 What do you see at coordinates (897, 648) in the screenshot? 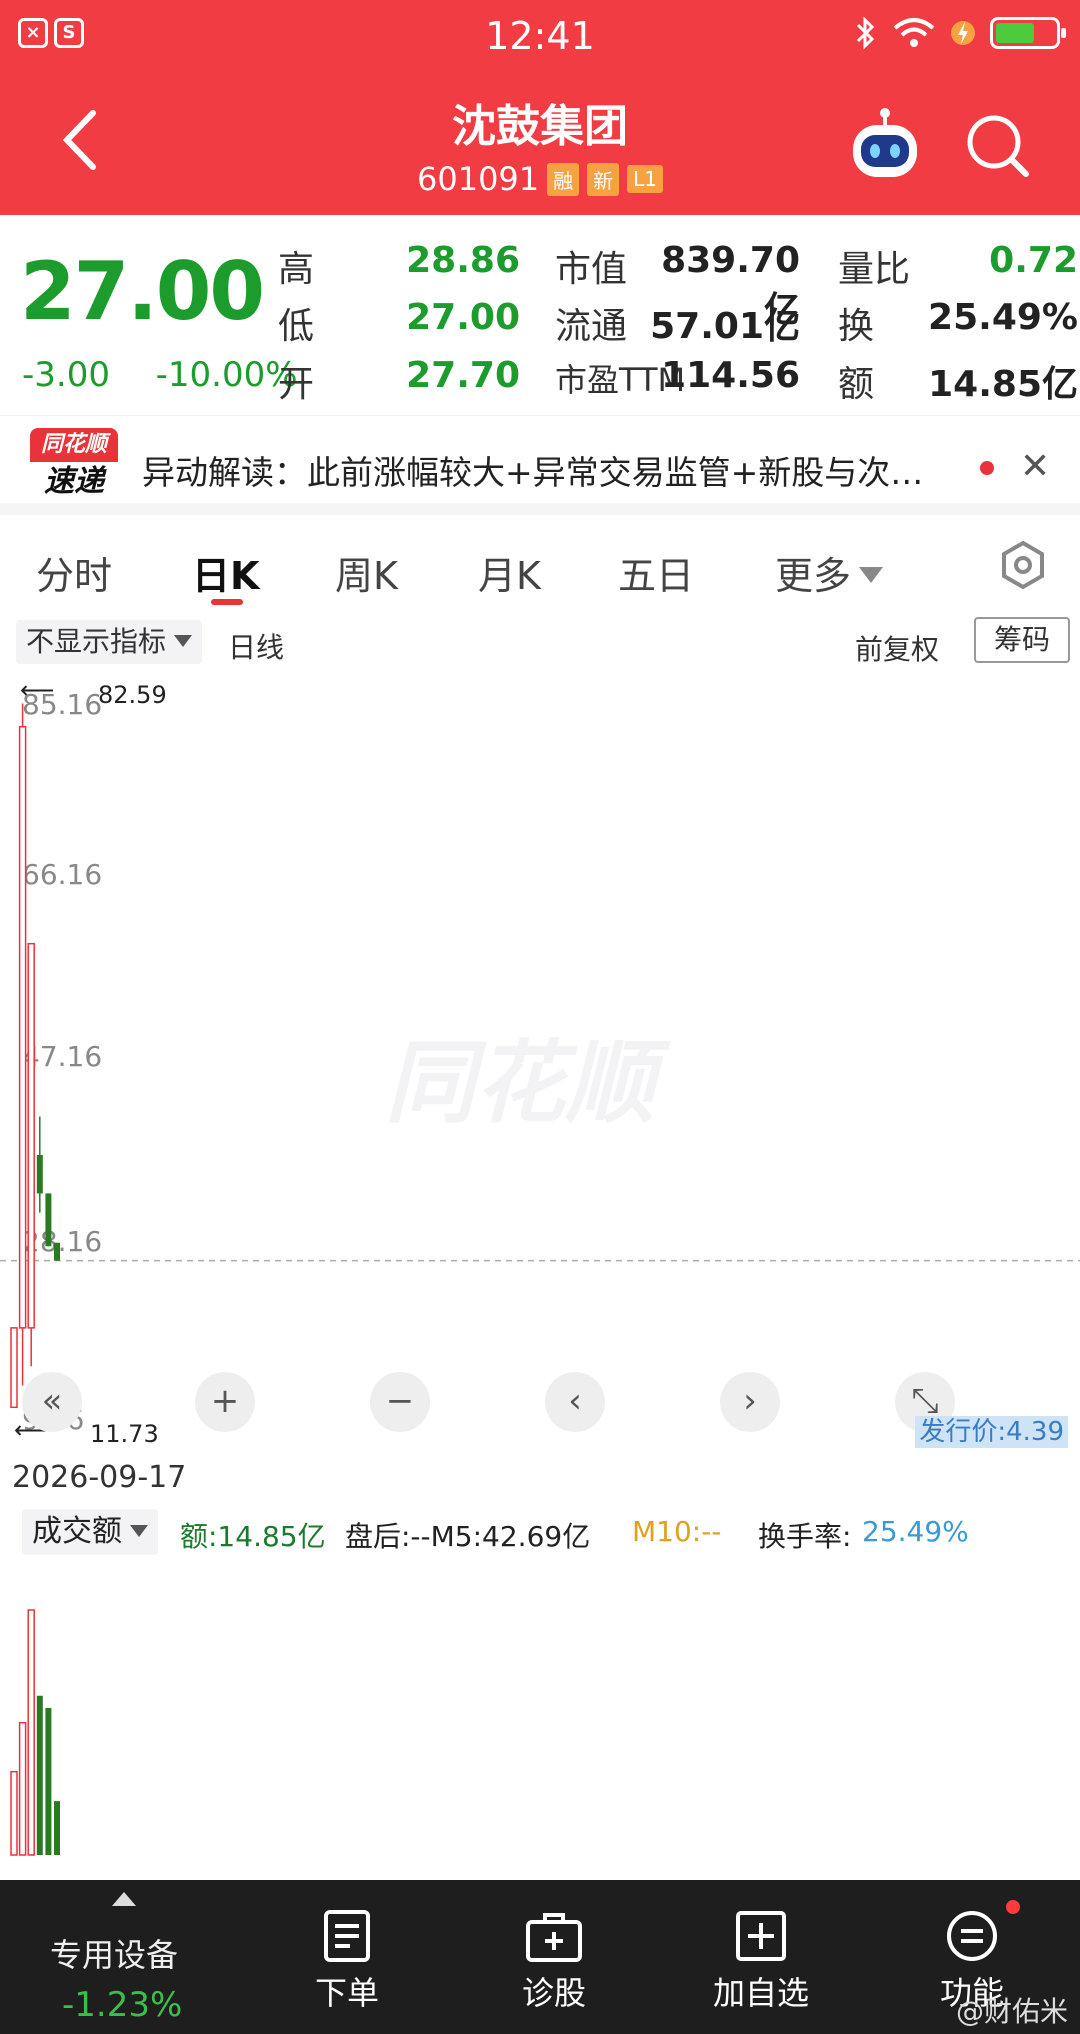
I see `adjust-label: 前复权` at bounding box center [897, 648].